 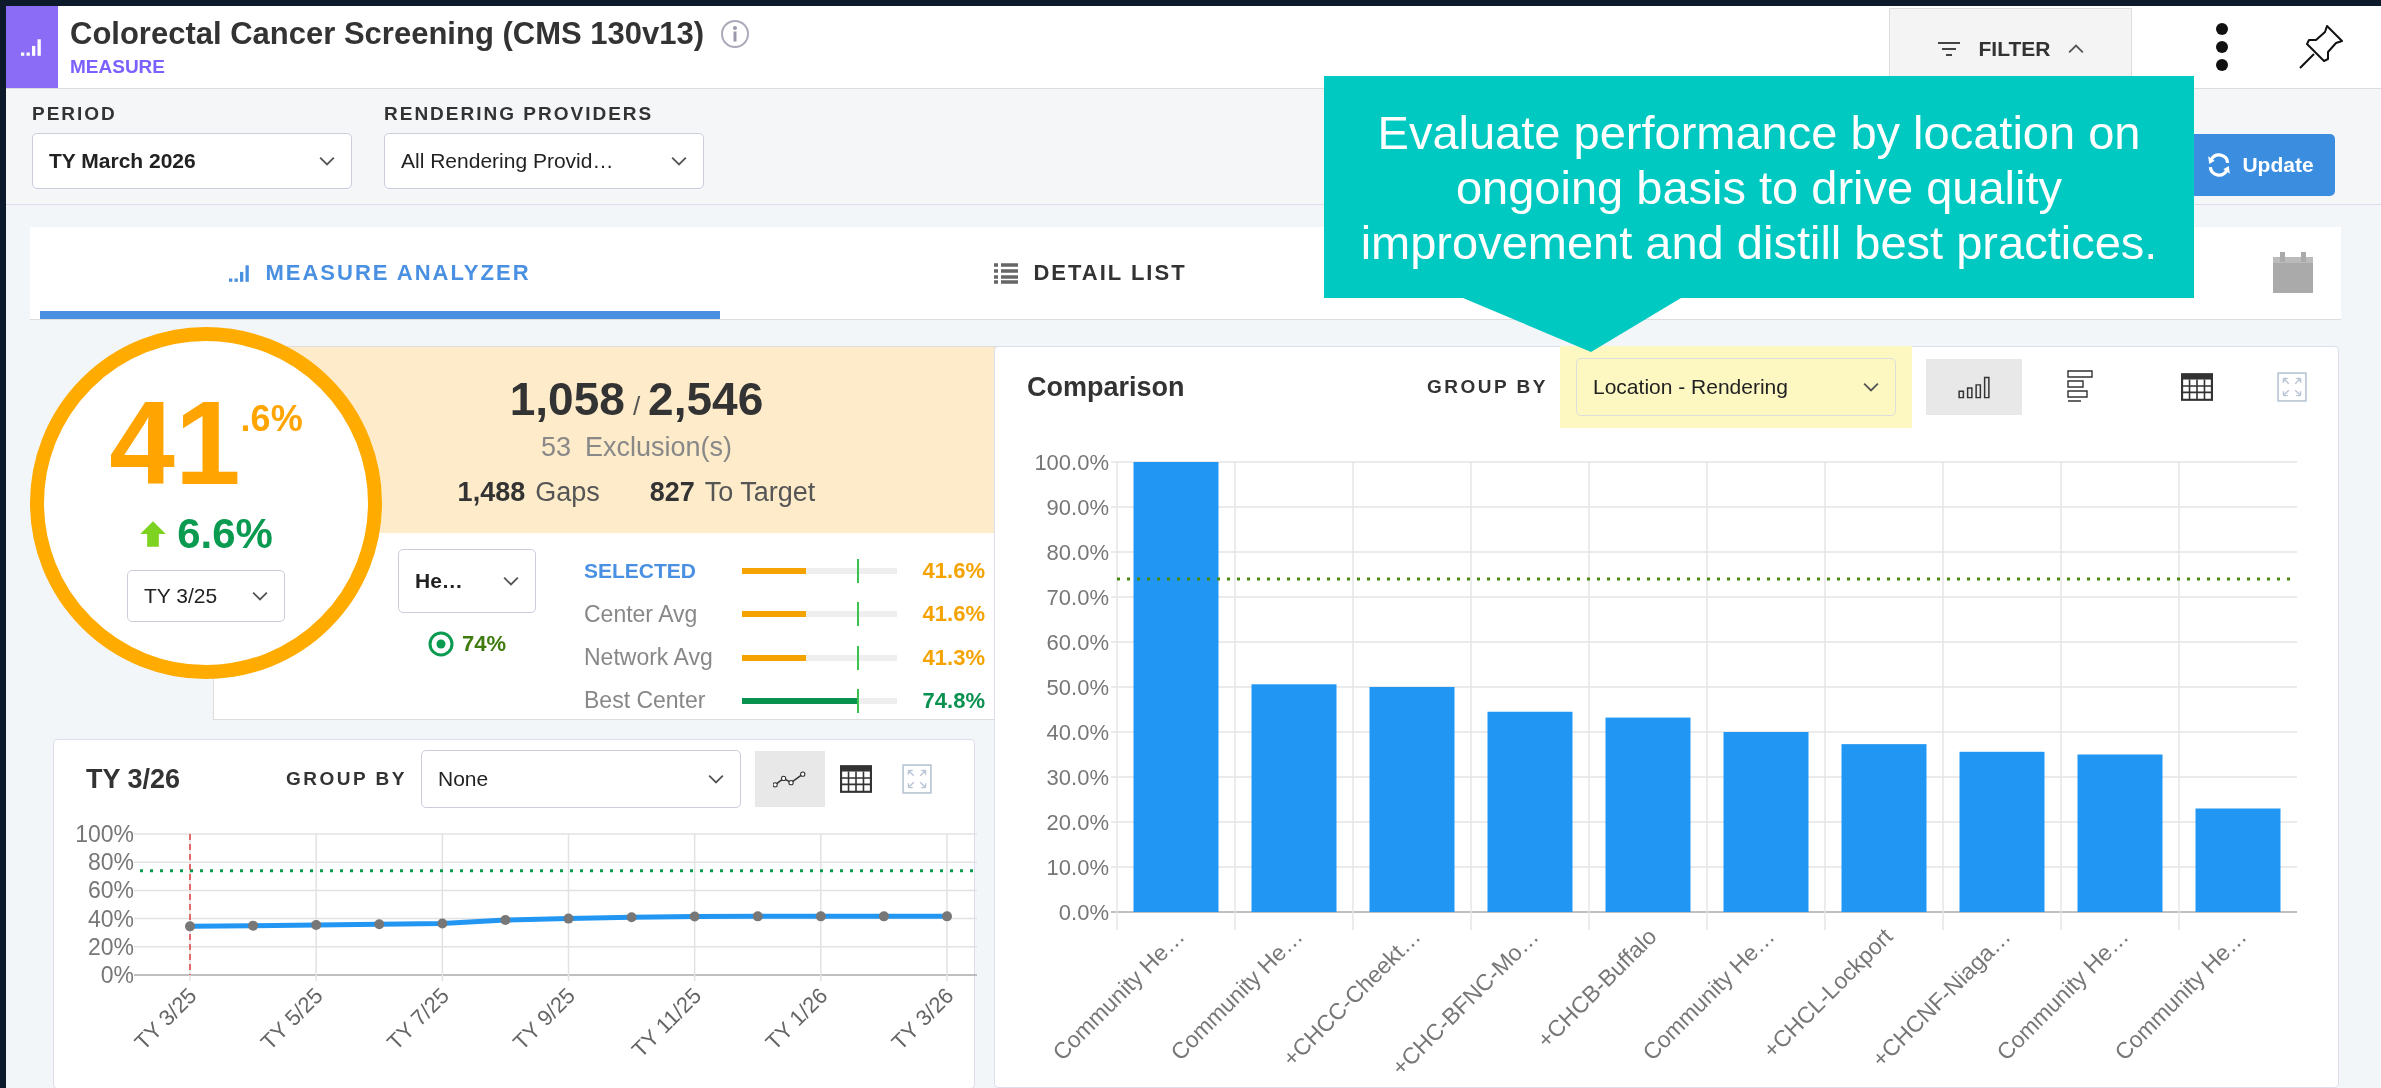 What do you see at coordinates (206, 596) in the screenshot?
I see `period-dropdown: TY 3/25` at bounding box center [206, 596].